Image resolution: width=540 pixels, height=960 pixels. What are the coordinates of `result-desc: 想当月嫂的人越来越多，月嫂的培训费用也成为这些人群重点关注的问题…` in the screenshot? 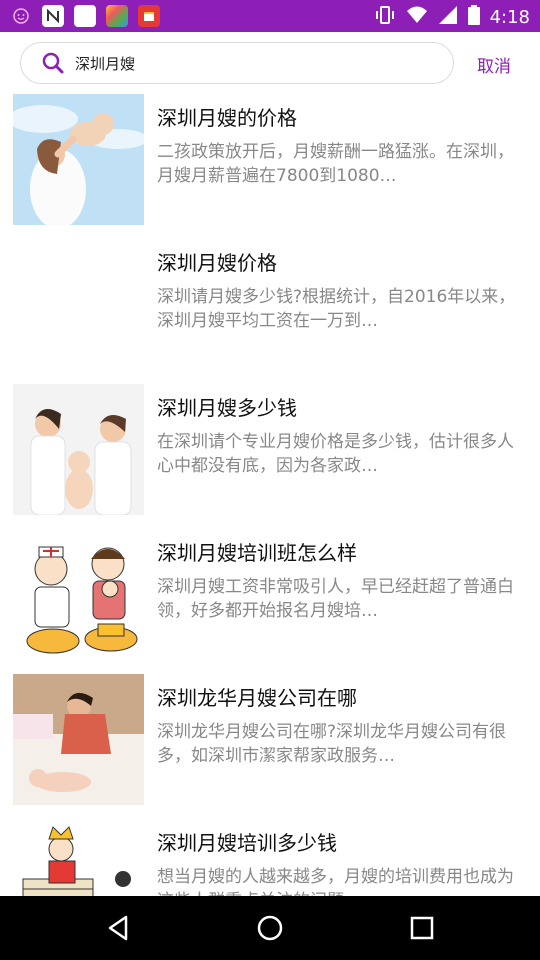 It's located at (335, 881).